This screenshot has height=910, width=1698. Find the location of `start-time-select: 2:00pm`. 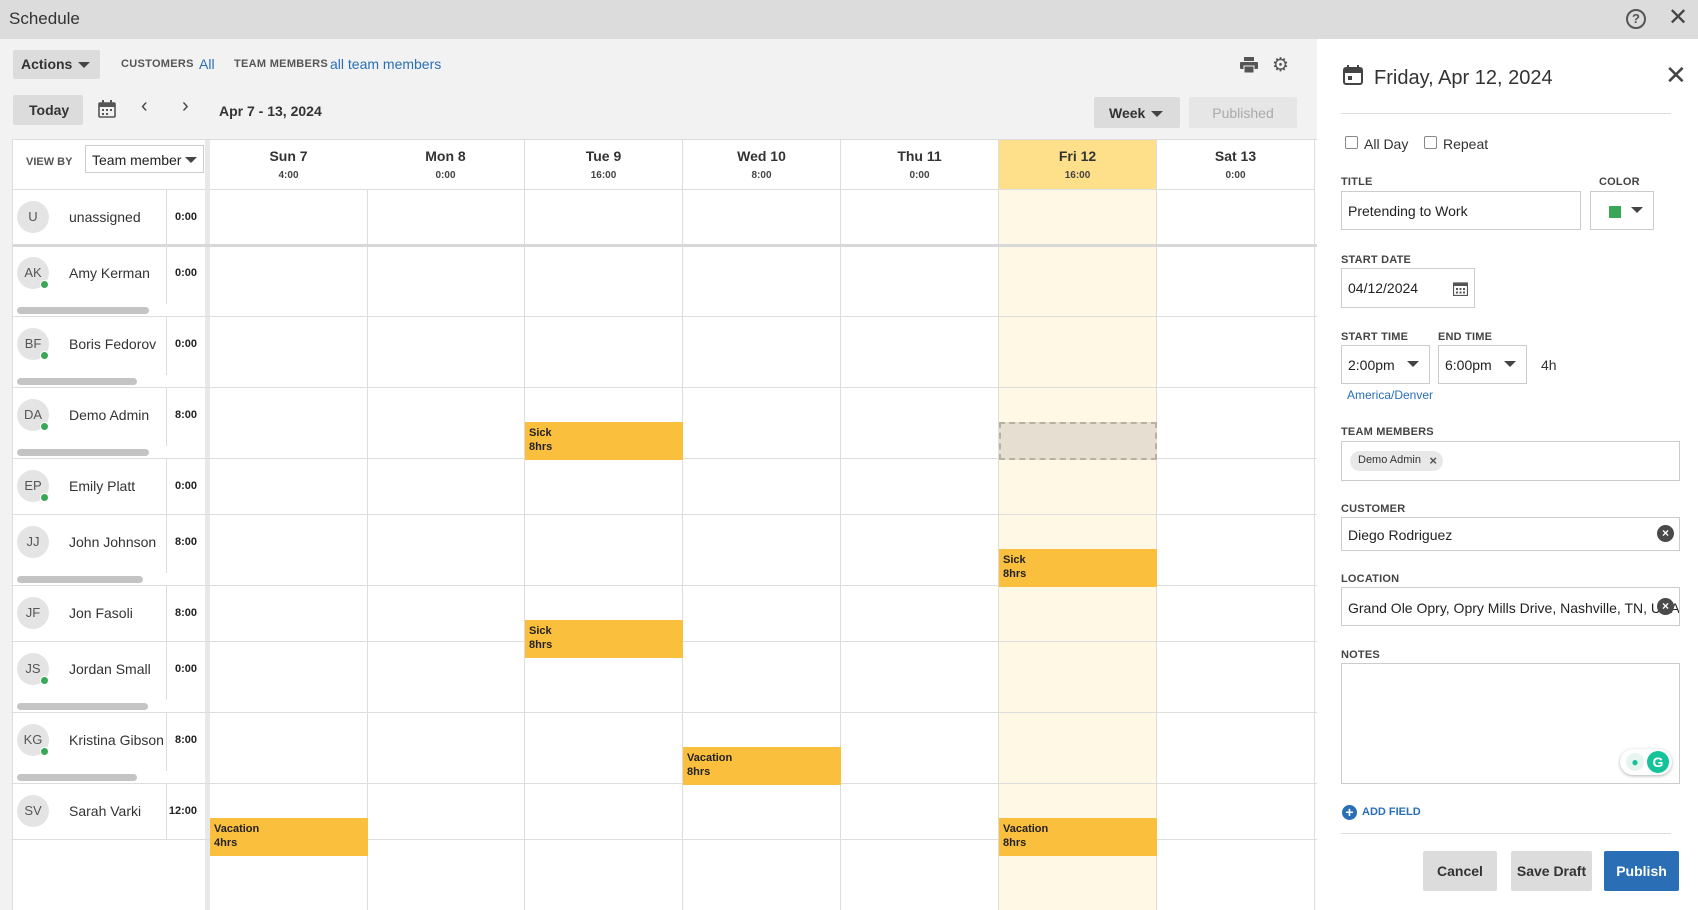

start-time-select: 2:00pm is located at coordinates (1385, 364).